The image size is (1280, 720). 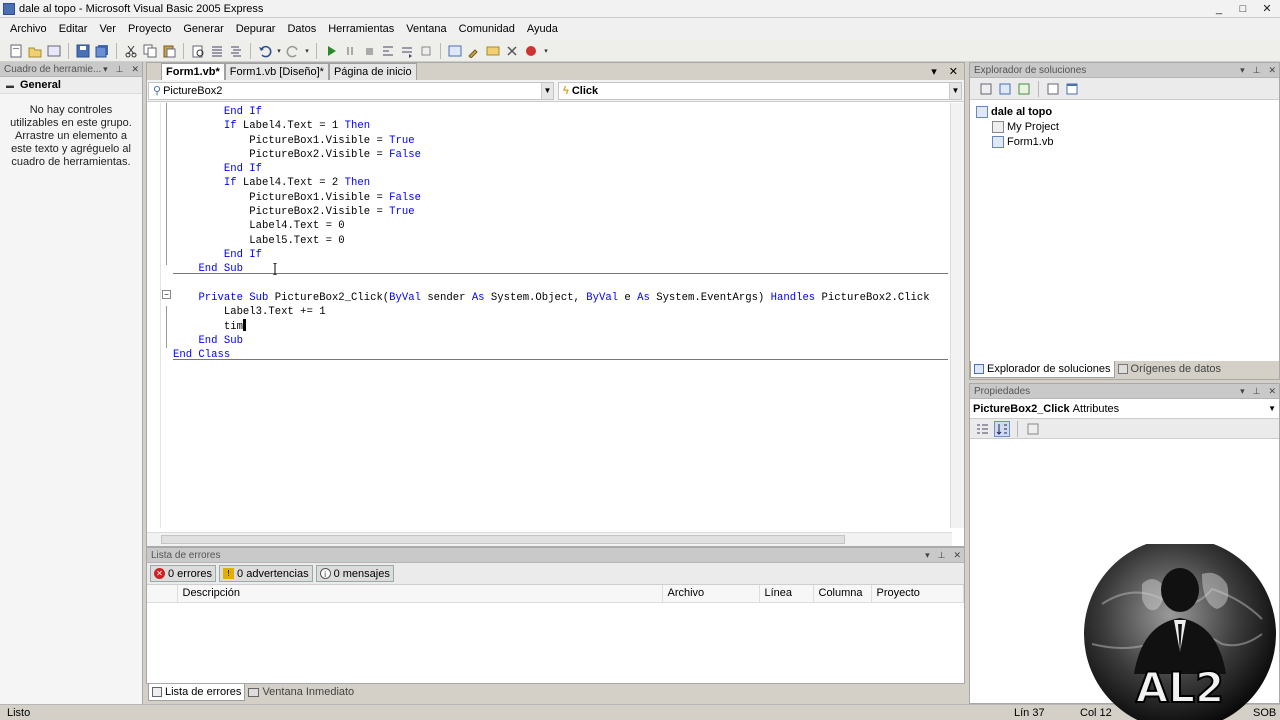 I want to click on column-header-column: Columna, so click(x=842, y=594).